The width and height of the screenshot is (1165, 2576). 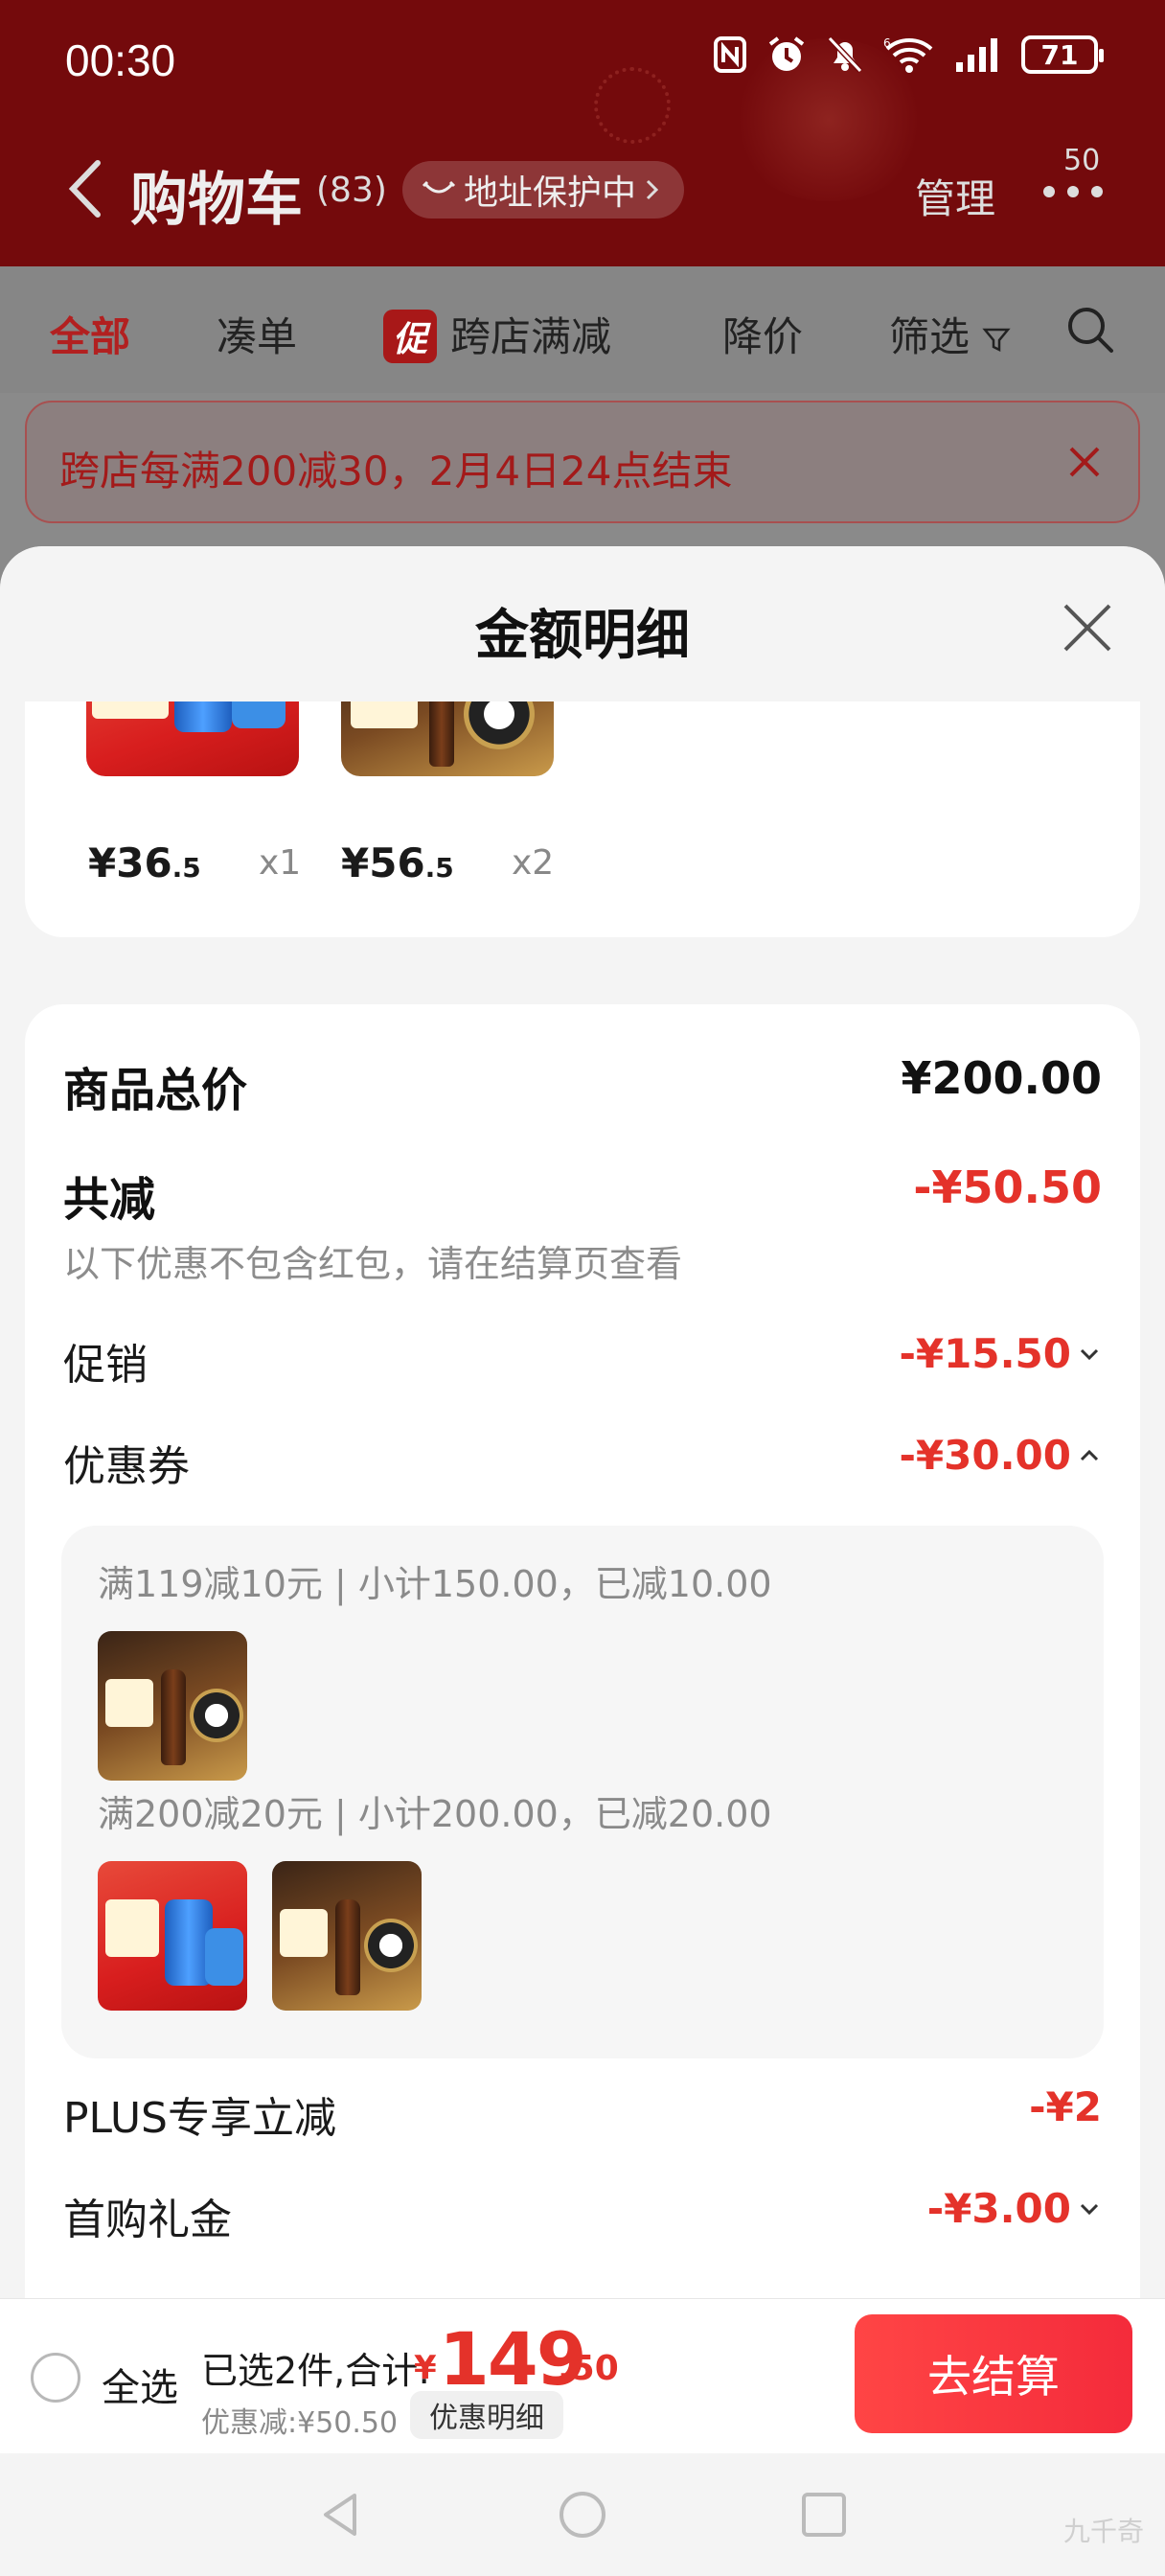 I want to click on promo-banner: 跨店每满200减30，2月4日24点结束, so click(x=582, y=462).